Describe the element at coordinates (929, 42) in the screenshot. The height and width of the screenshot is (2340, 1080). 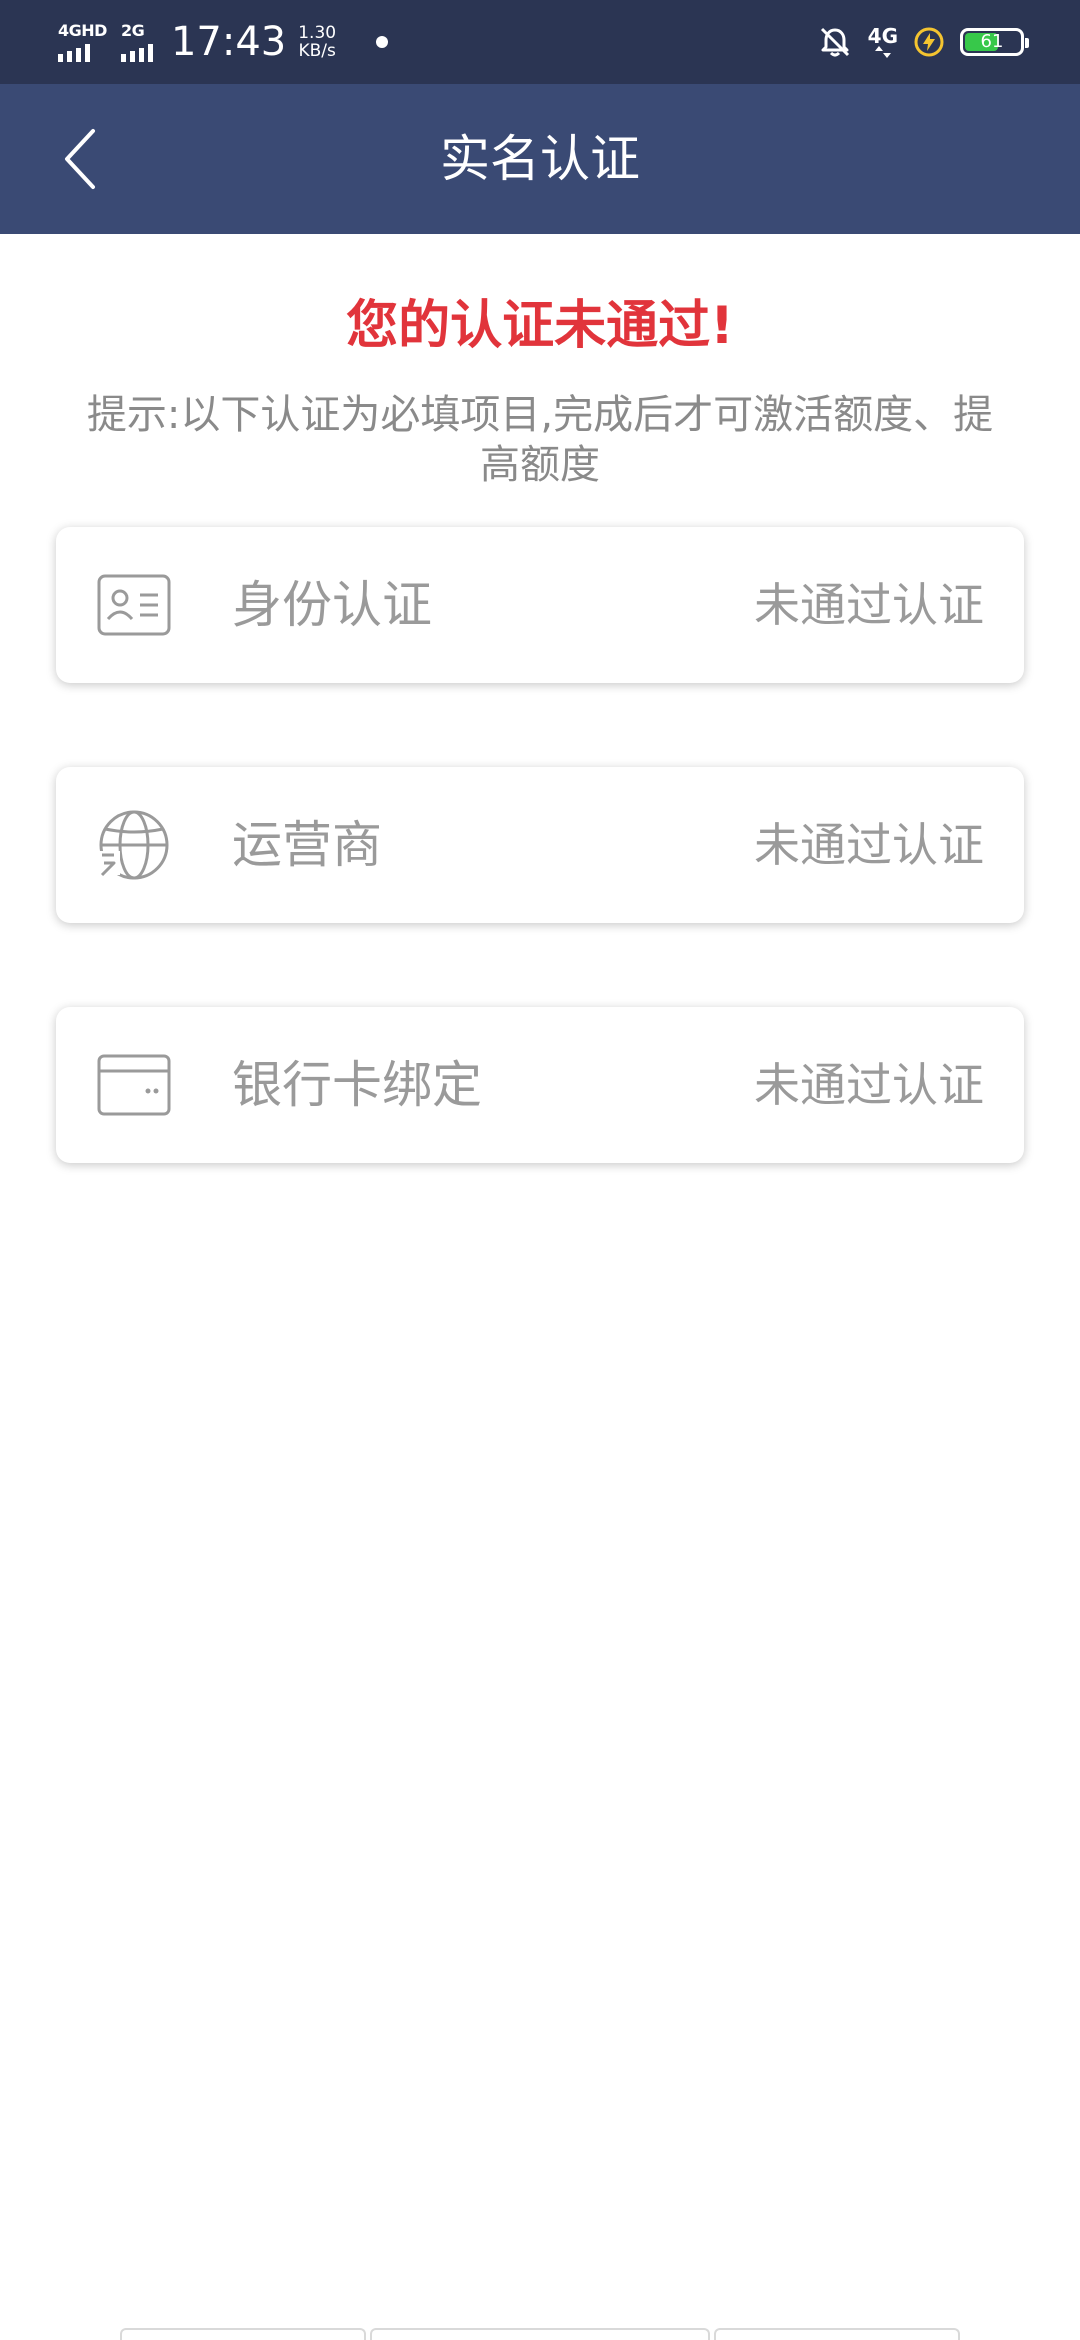
I see `charging-icon` at that location.